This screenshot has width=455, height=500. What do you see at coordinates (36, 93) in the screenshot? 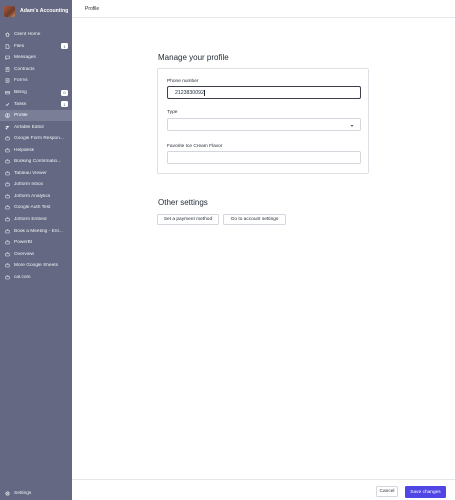
I see `sidebar-item-billing: Billing 0` at bounding box center [36, 93].